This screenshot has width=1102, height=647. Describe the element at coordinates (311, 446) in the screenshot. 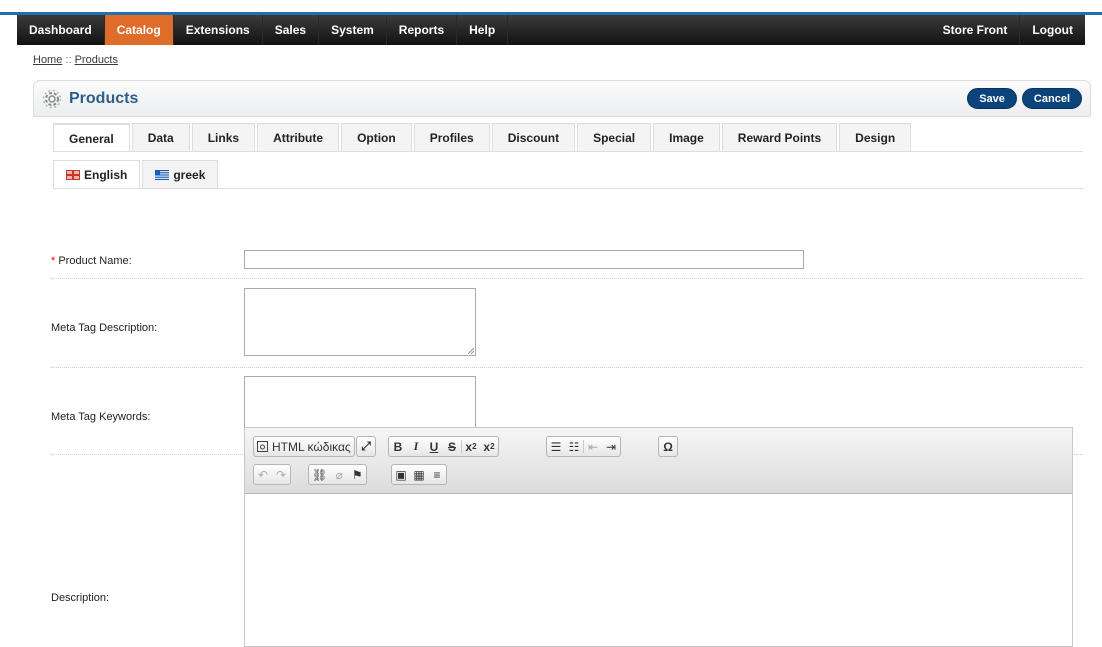

I see `source-button-label: HTML κώδικας` at that location.